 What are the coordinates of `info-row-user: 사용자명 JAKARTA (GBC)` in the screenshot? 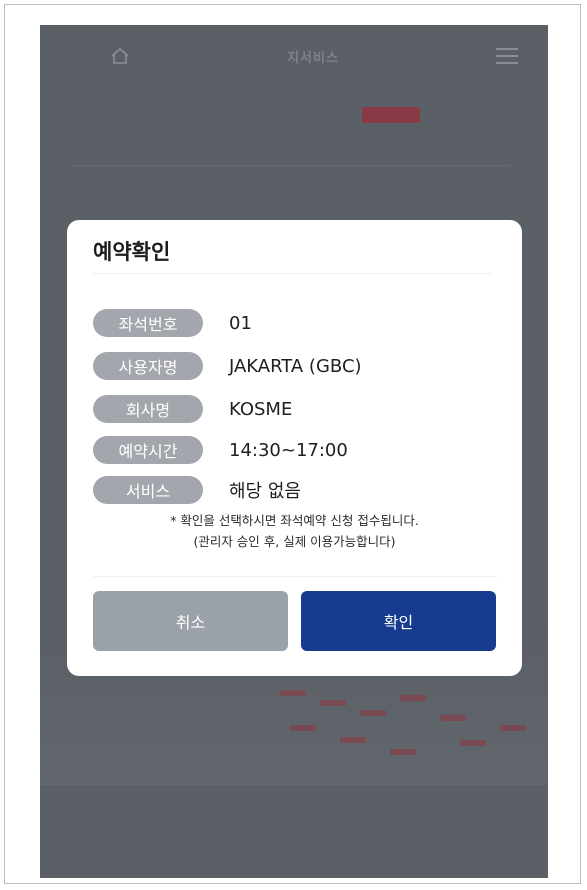 It's located at (227, 366).